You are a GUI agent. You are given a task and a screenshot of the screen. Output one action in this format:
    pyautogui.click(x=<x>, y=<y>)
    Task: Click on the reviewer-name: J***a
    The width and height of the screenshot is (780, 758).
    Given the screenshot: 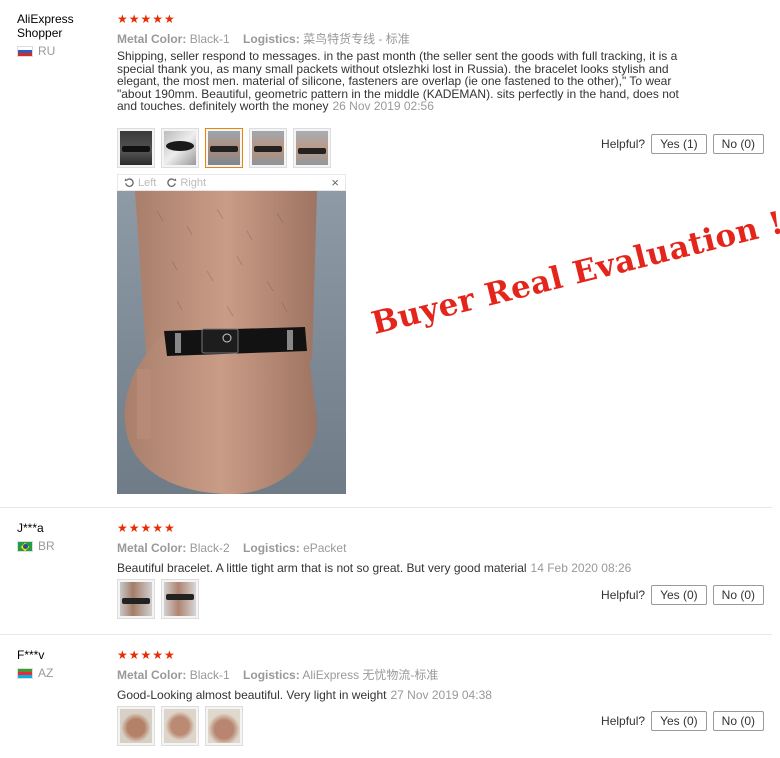 What is the action you would take?
    pyautogui.click(x=30, y=528)
    